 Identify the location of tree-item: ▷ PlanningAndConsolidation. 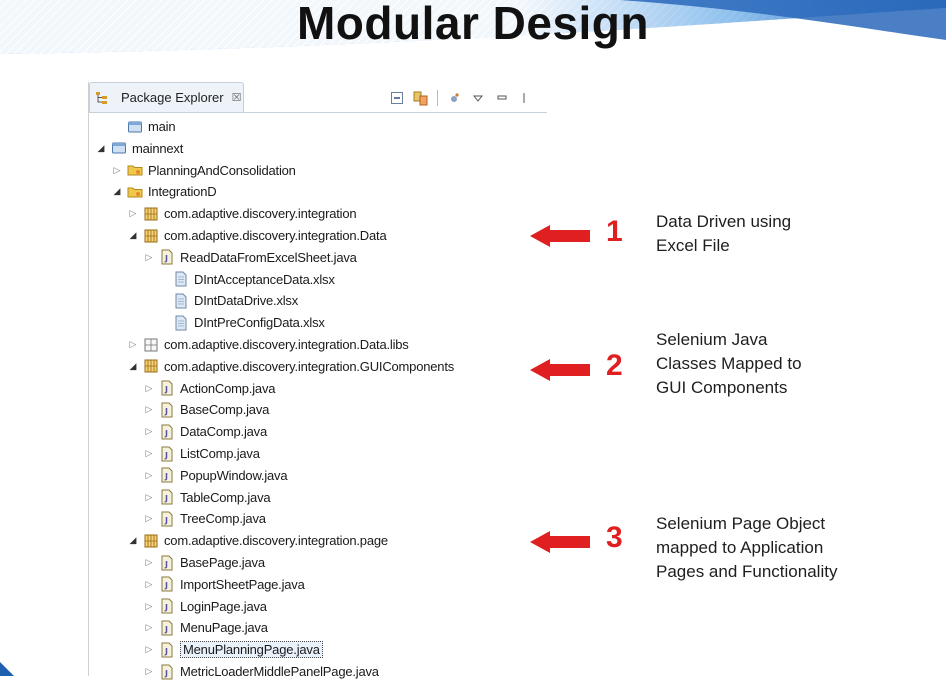
(203, 170).